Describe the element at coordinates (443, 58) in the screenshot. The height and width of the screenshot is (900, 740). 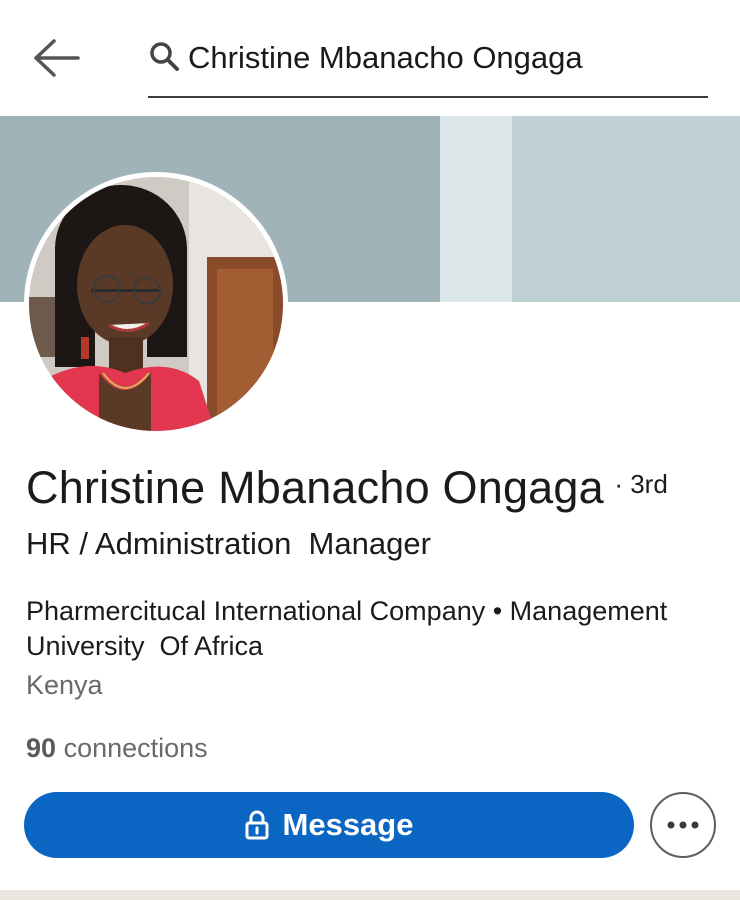
I see `search-input` at that location.